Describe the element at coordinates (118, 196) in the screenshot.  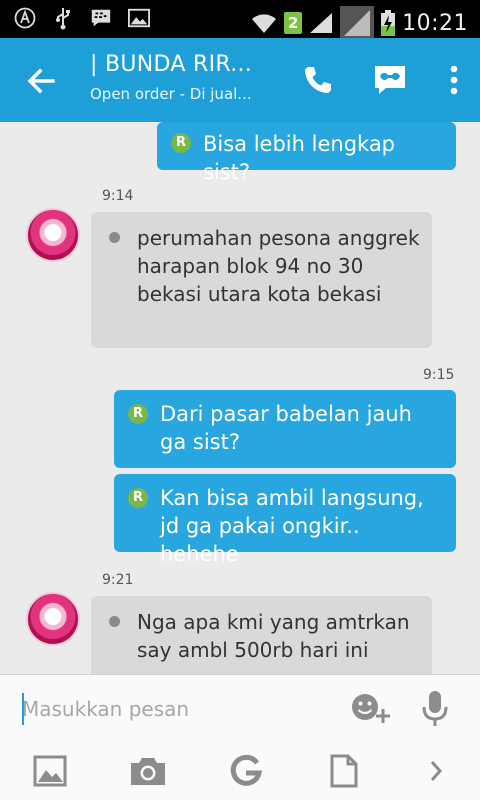
I see `message-time: 9:14` at that location.